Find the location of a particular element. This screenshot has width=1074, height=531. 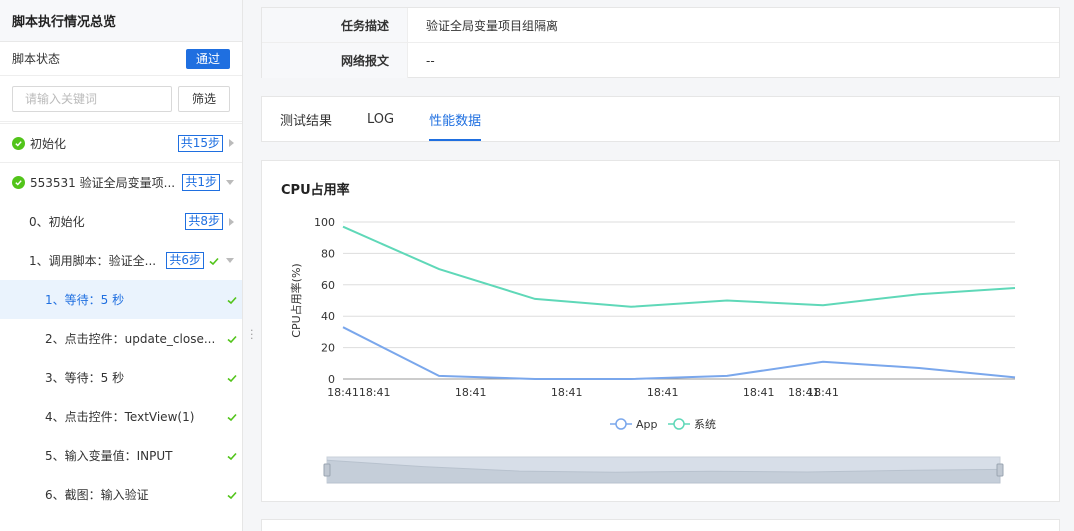

zoom-handle-right is located at coordinates (1000, 470).